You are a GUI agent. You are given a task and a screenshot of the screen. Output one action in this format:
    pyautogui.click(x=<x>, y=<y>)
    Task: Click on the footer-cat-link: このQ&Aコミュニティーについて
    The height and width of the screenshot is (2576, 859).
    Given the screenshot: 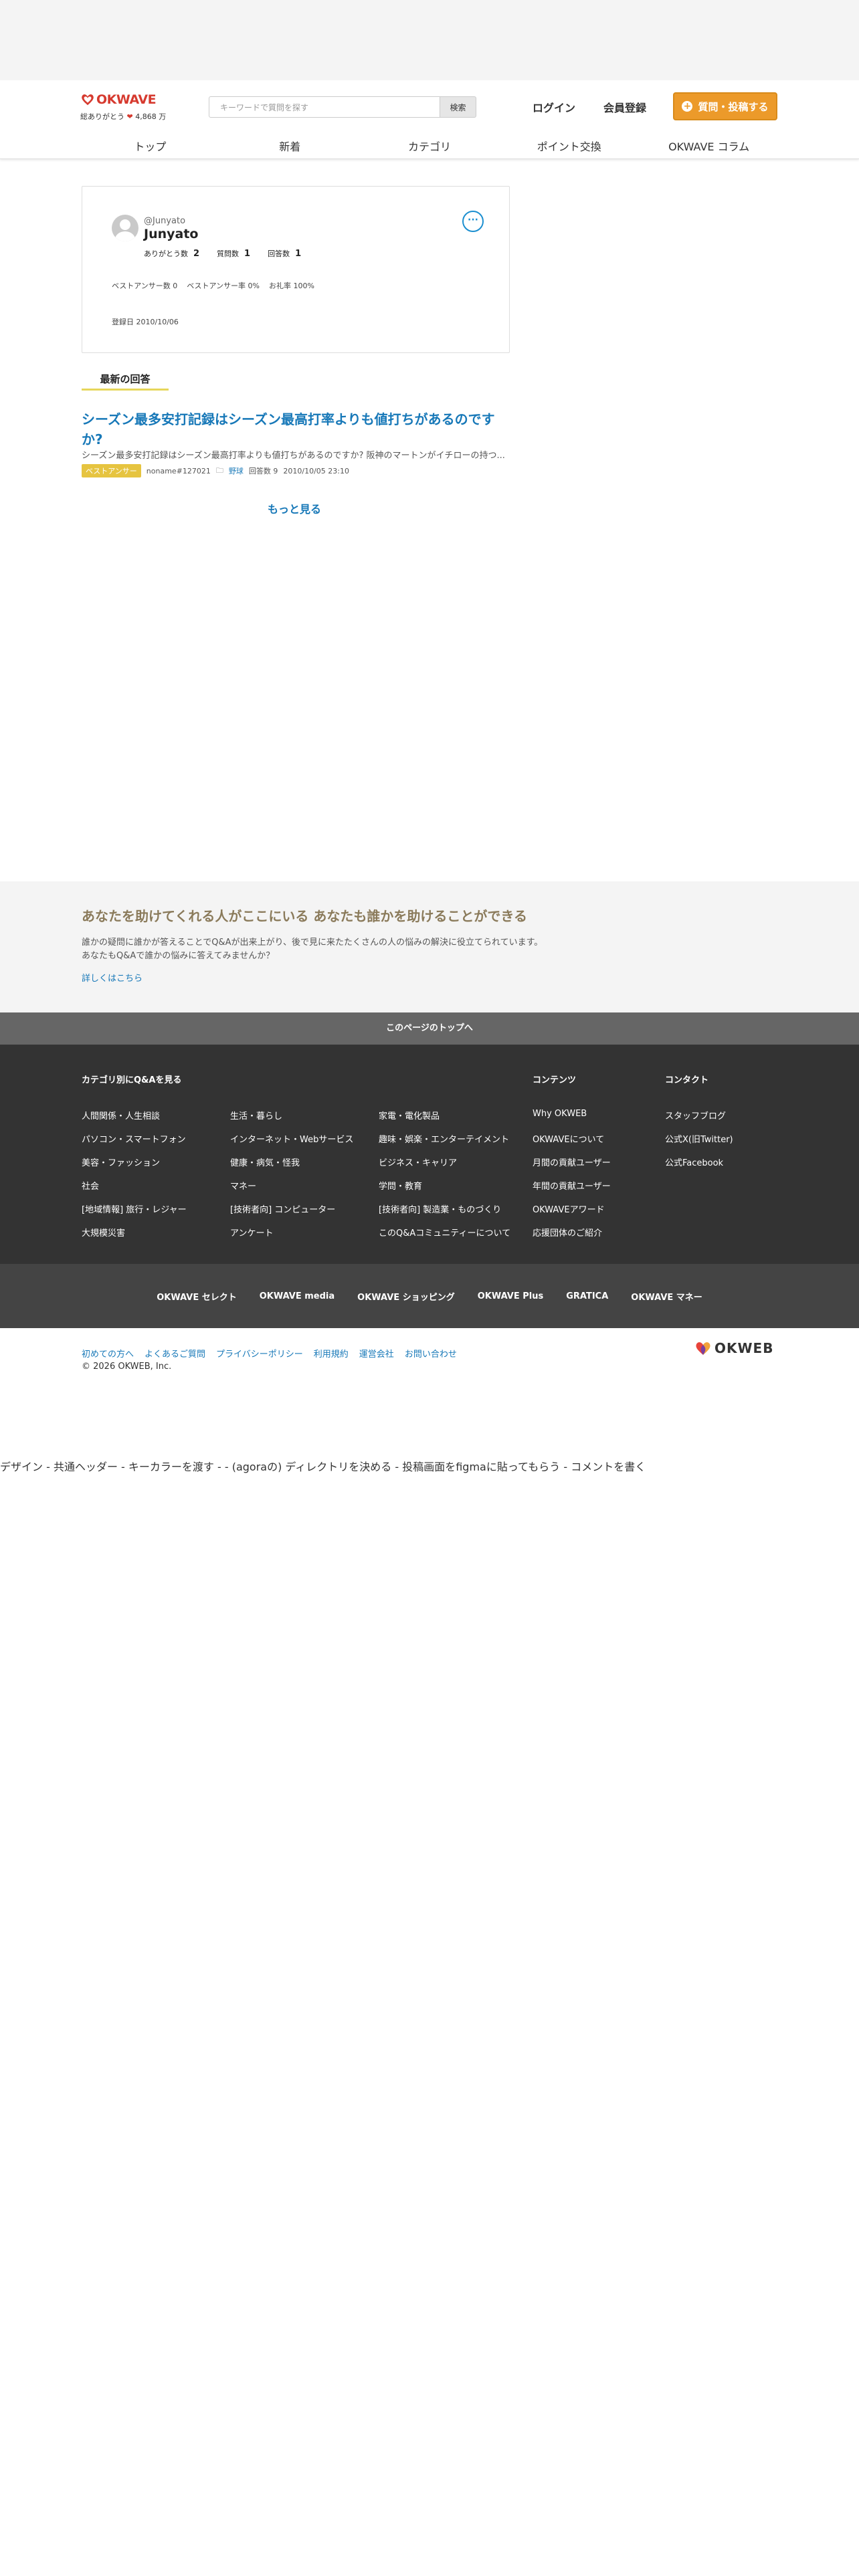 What is the action you would take?
    pyautogui.click(x=444, y=1232)
    